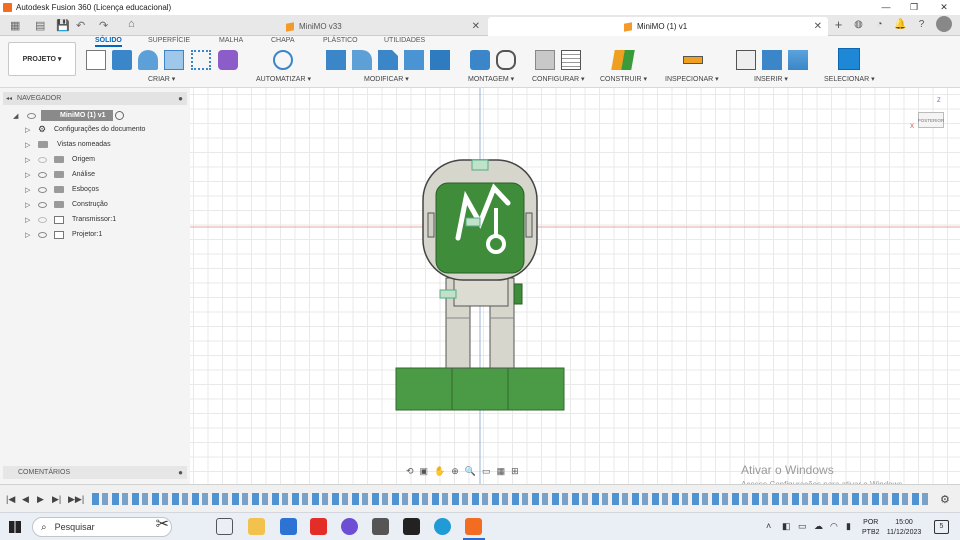 The height and width of the screenshot is (540, 960). What do you see at coordinates (871, 528) in the screenshot?
I see `language-indicator: POR PTB2` at bounding box center [871, 528].